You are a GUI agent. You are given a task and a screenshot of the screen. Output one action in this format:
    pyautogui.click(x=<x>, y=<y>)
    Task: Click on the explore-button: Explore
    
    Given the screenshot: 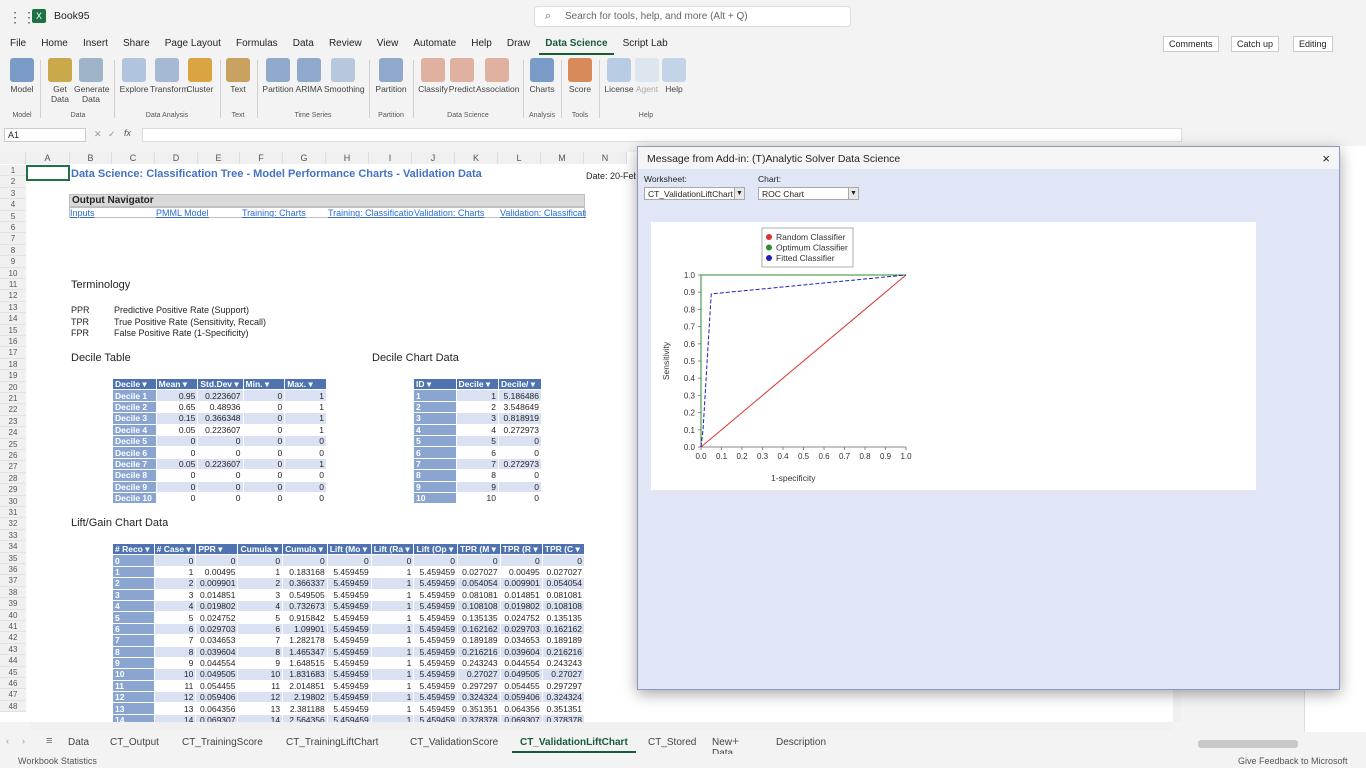 What is the action you would take?
    pyautogui.click(x=134, y=75)
    